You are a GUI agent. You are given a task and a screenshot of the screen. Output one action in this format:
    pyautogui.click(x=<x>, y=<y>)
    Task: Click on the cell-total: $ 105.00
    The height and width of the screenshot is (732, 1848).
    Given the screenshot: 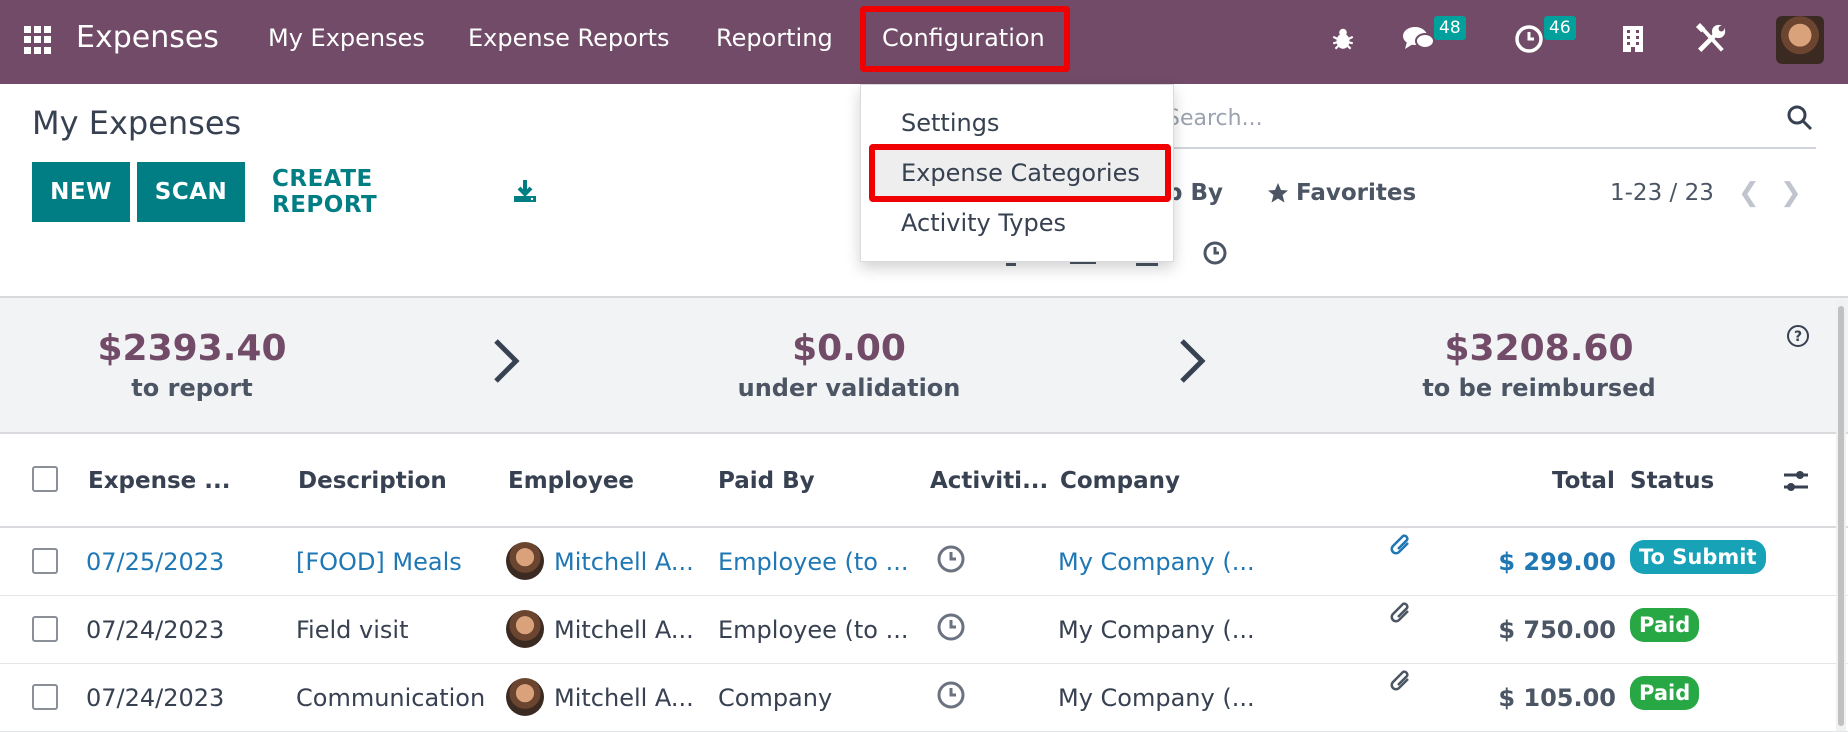 What is the action you would take?
    pyautogui.click(x=1557, y=698)
    